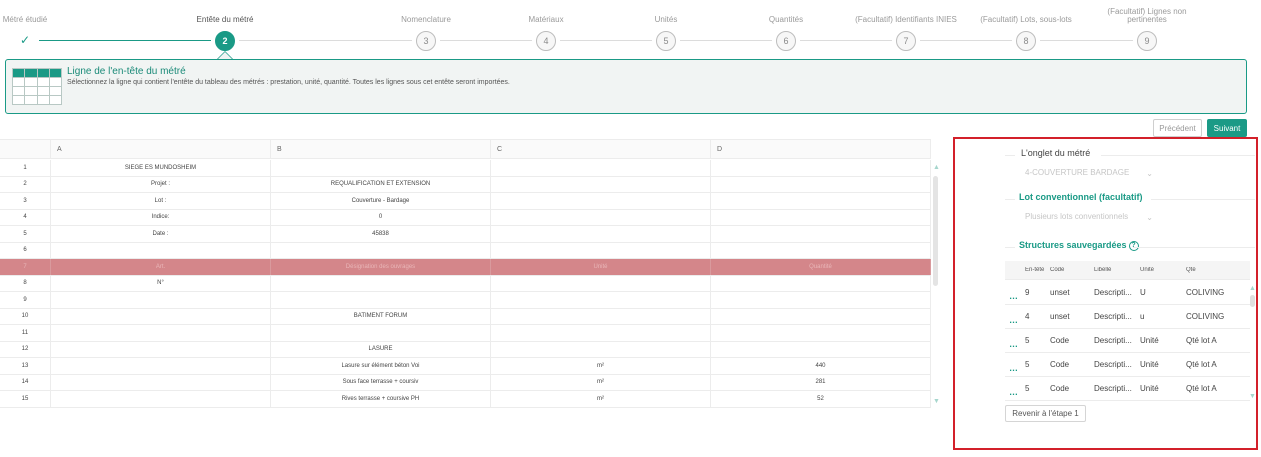 The image size is (1261, 457). Describe the element at coordinates (1089, 175) in the screenshot. I see `tab-select: 4-COUVERTURE BARDAGE ⌄` at that location.